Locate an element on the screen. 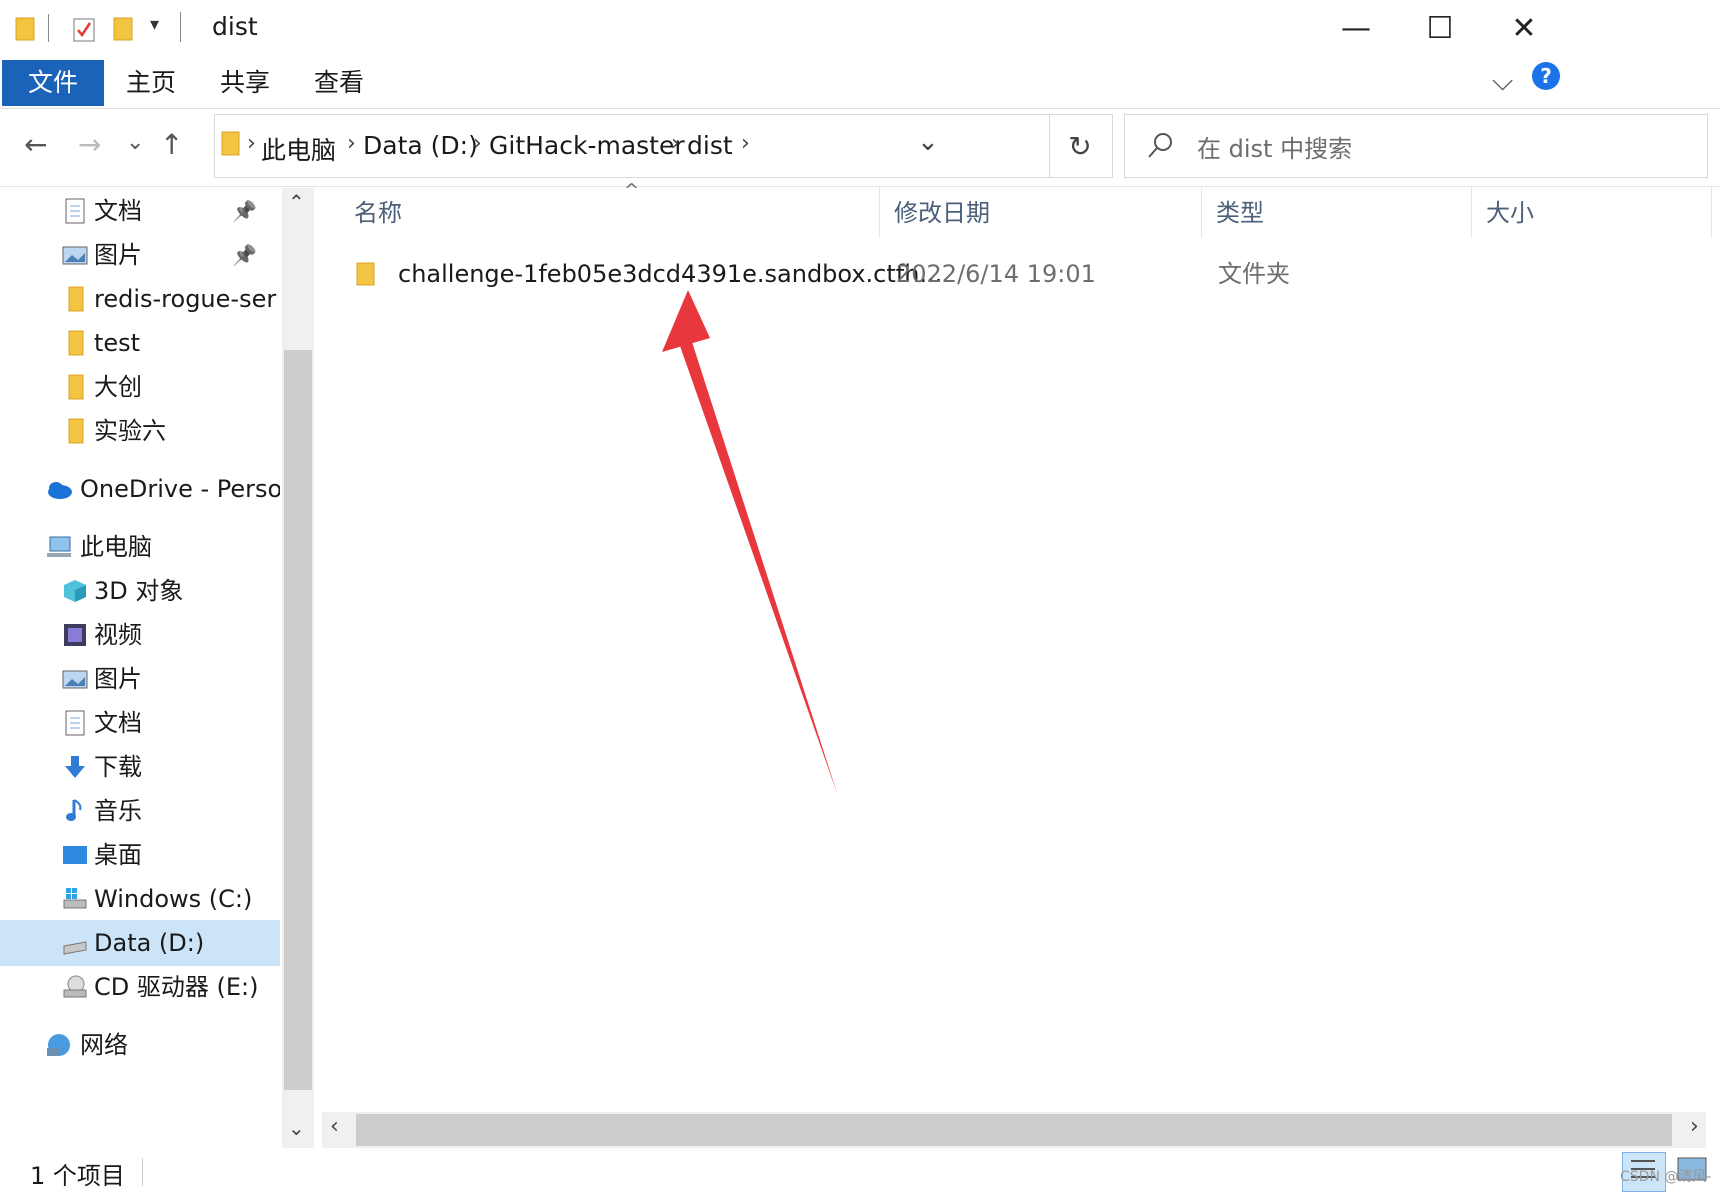 The width and height of the screenshot is (1720, 1195). sidebar-item: 3D 对象 is located at coordinates (140, 591).